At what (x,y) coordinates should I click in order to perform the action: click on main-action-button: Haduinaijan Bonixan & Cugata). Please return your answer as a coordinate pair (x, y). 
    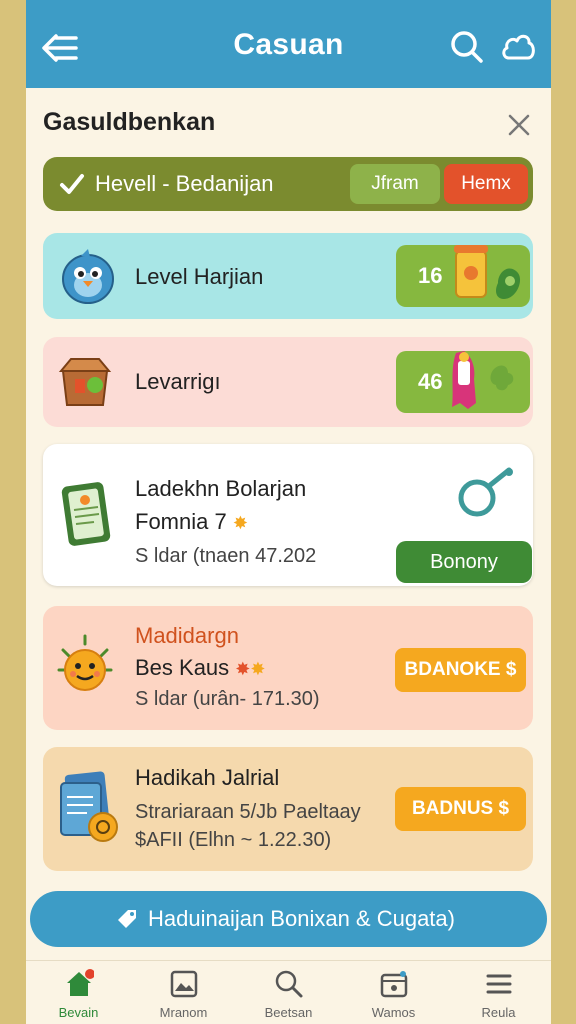
    Looking at the image, I should click on (288, 919).